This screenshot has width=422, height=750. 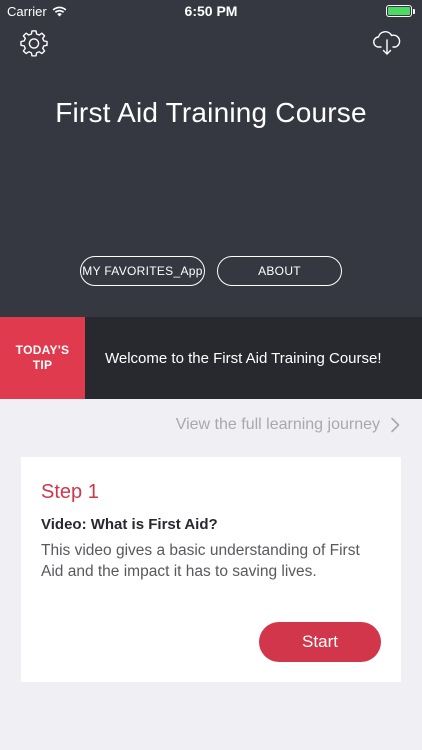 What do you see at coordinates (279, 271) in the screenshot?
I see `about-button: ABOUT` at bounding box center [279, 271].